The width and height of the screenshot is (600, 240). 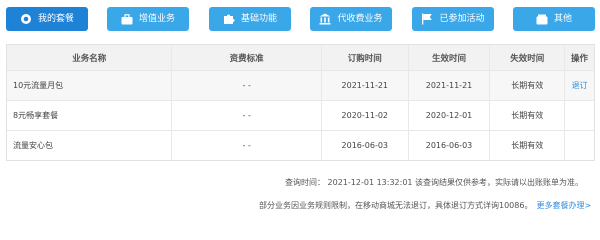 I want to click on package-name: 流量安心包, so click(x=33, y=145).